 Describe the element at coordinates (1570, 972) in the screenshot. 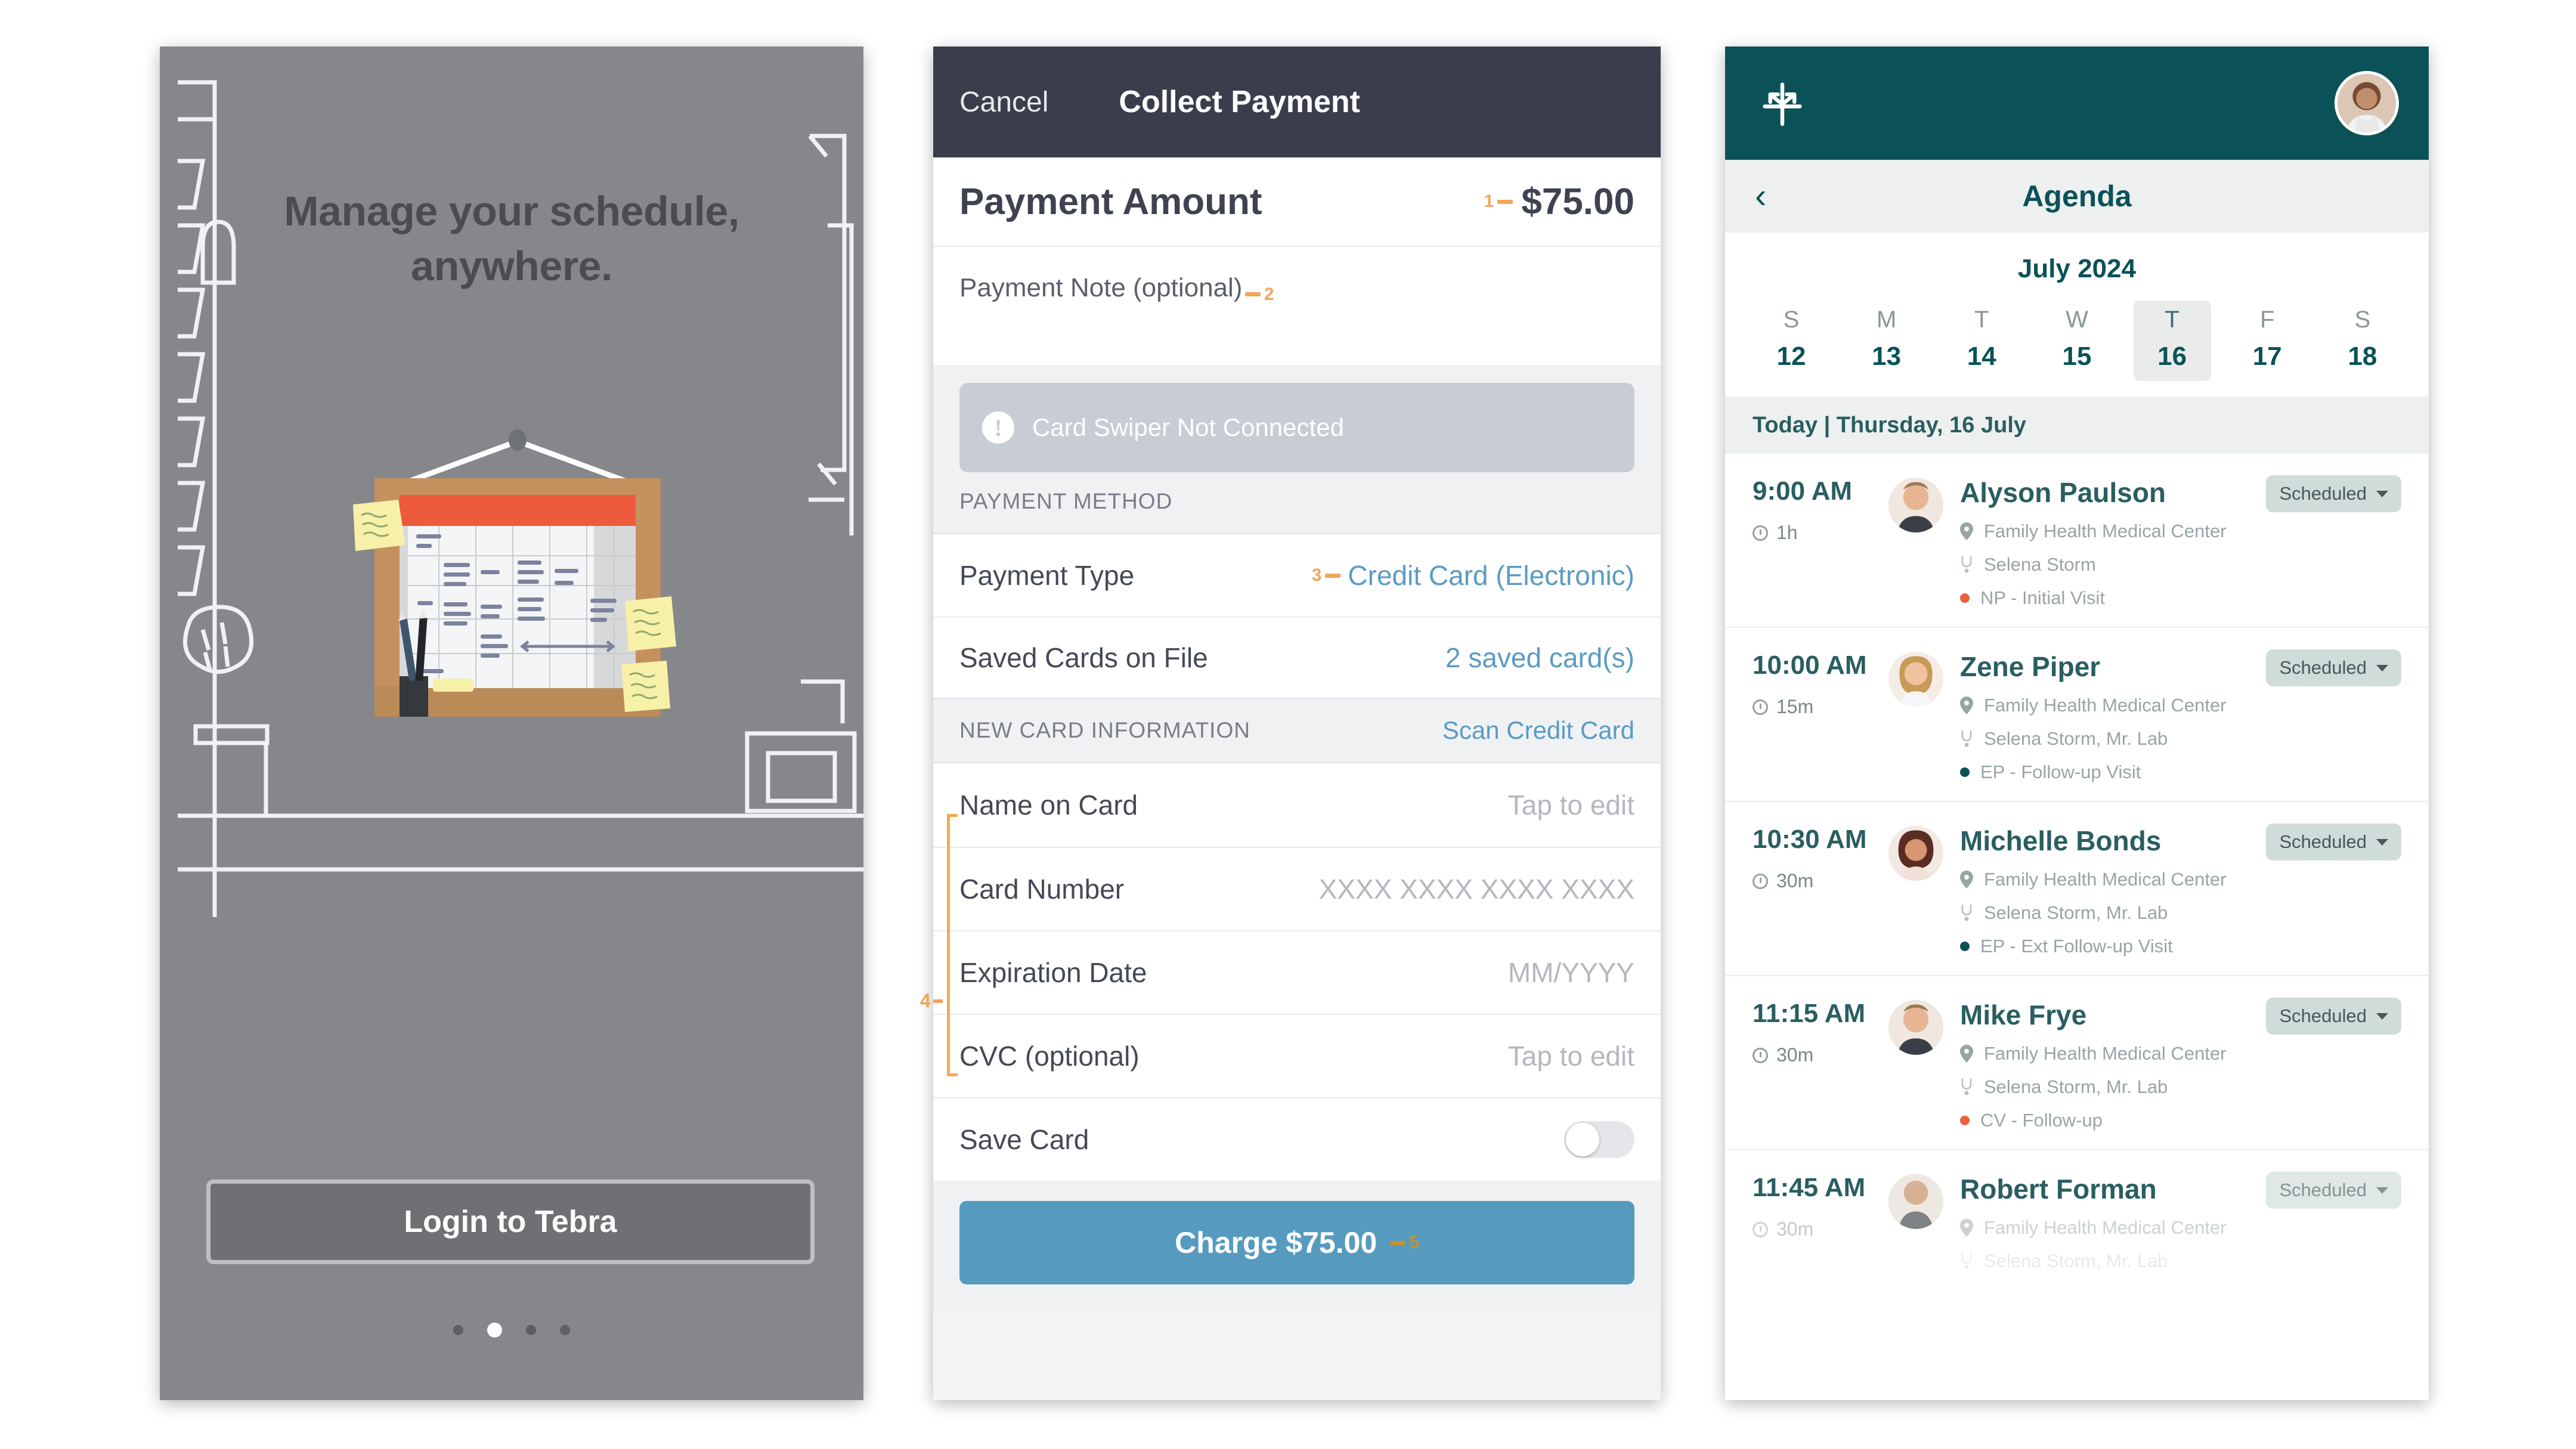

I see `expiration-date-value: MM/YYYY` at that location.